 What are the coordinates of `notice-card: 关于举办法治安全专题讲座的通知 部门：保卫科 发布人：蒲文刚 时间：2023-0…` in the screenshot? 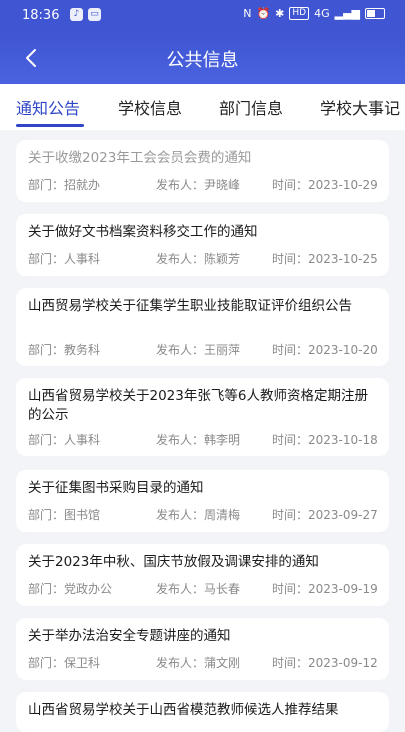 It's located at (202, 649).